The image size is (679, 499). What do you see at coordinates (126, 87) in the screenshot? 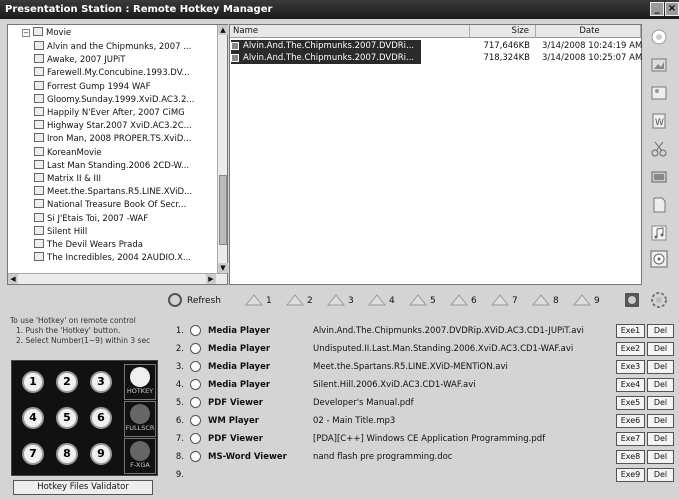
I see `tree-item: Forrest Gump 1994 WAF` at bounding box center [126, 87].